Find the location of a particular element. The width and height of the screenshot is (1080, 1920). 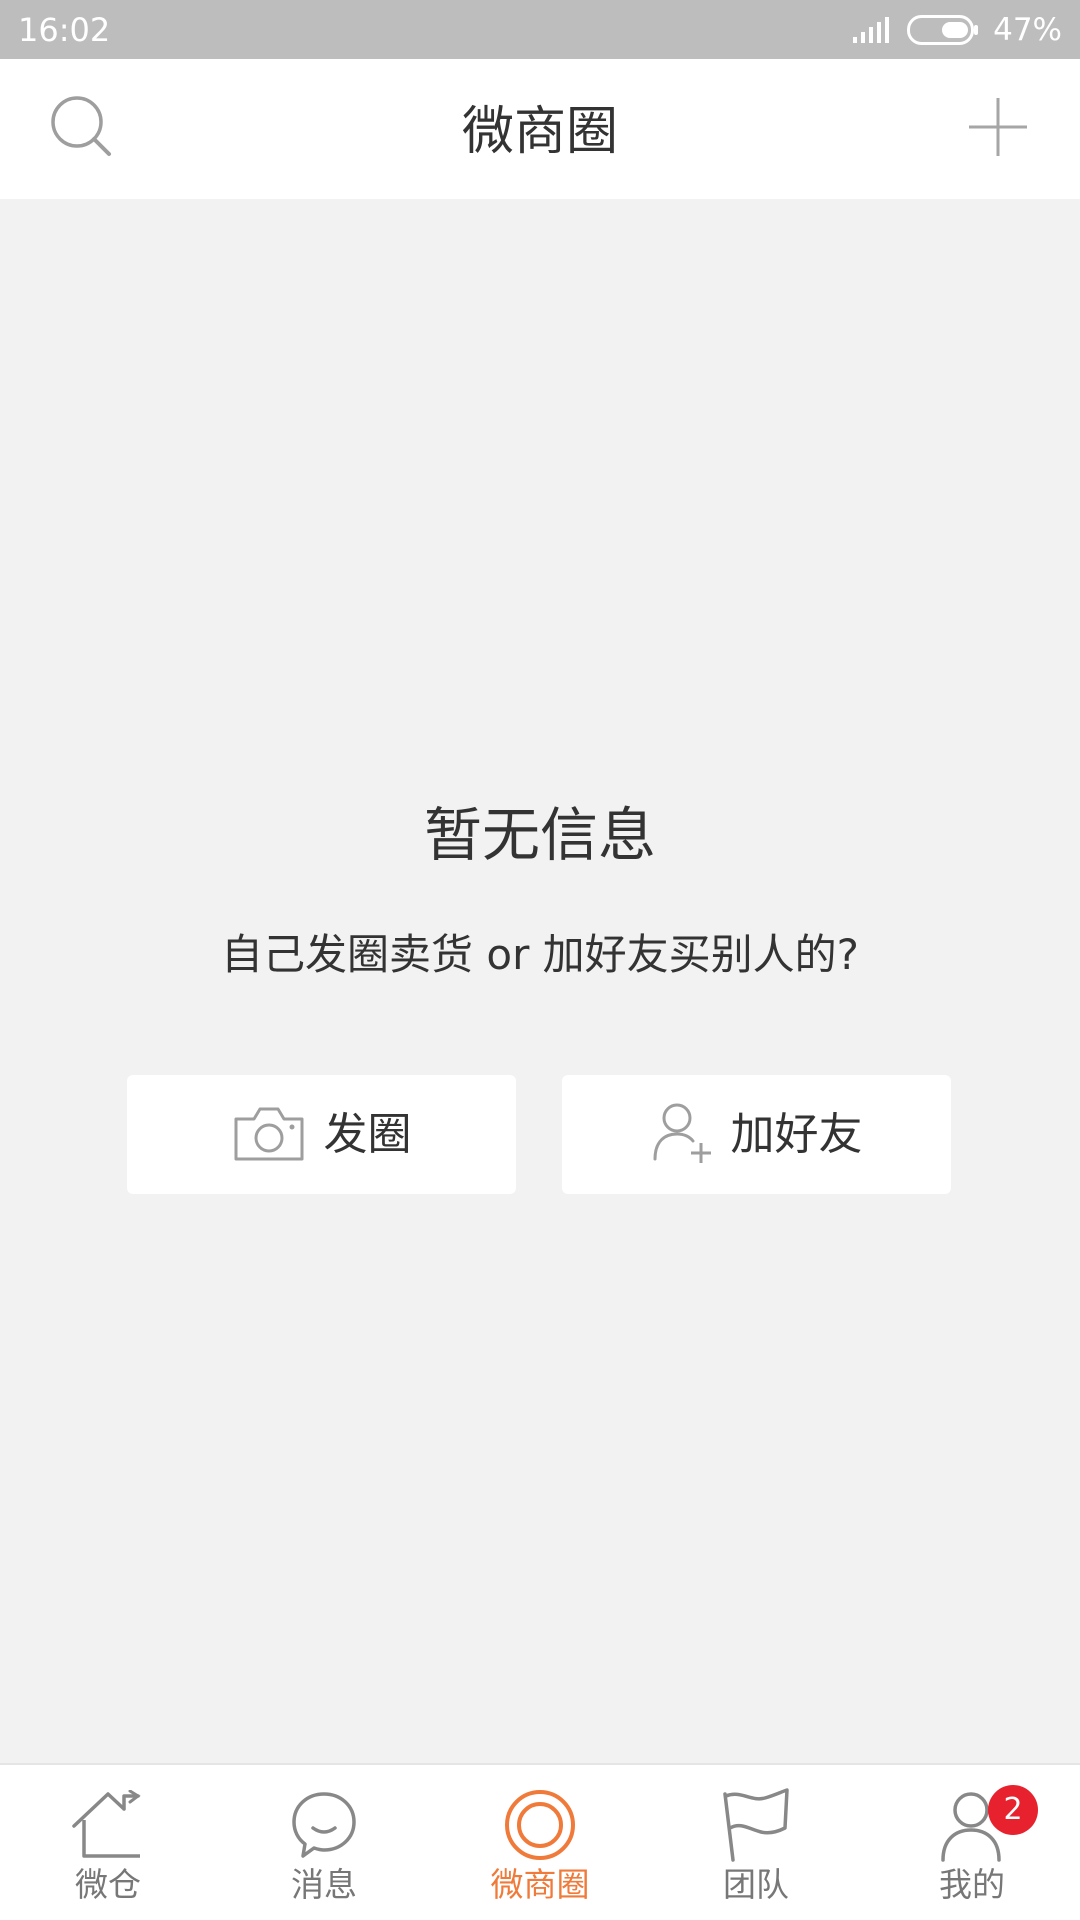

tab-label: 团队 is located at coordinates (756, 1884).